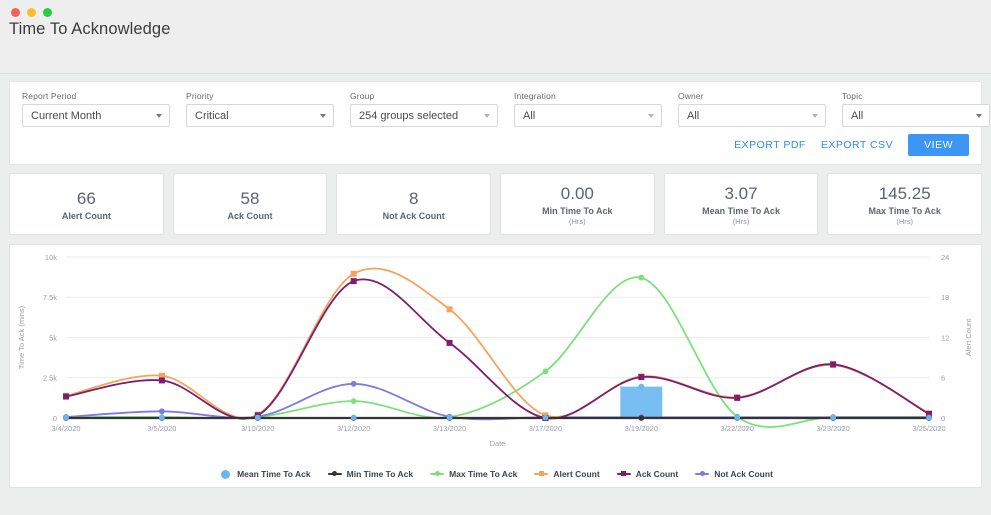 The image size is (991, 515). What do you see at coordinates (483, 474) in the screenshot?
I see `legend-label: Max Time To Ack` at bounding box center [483, 474].